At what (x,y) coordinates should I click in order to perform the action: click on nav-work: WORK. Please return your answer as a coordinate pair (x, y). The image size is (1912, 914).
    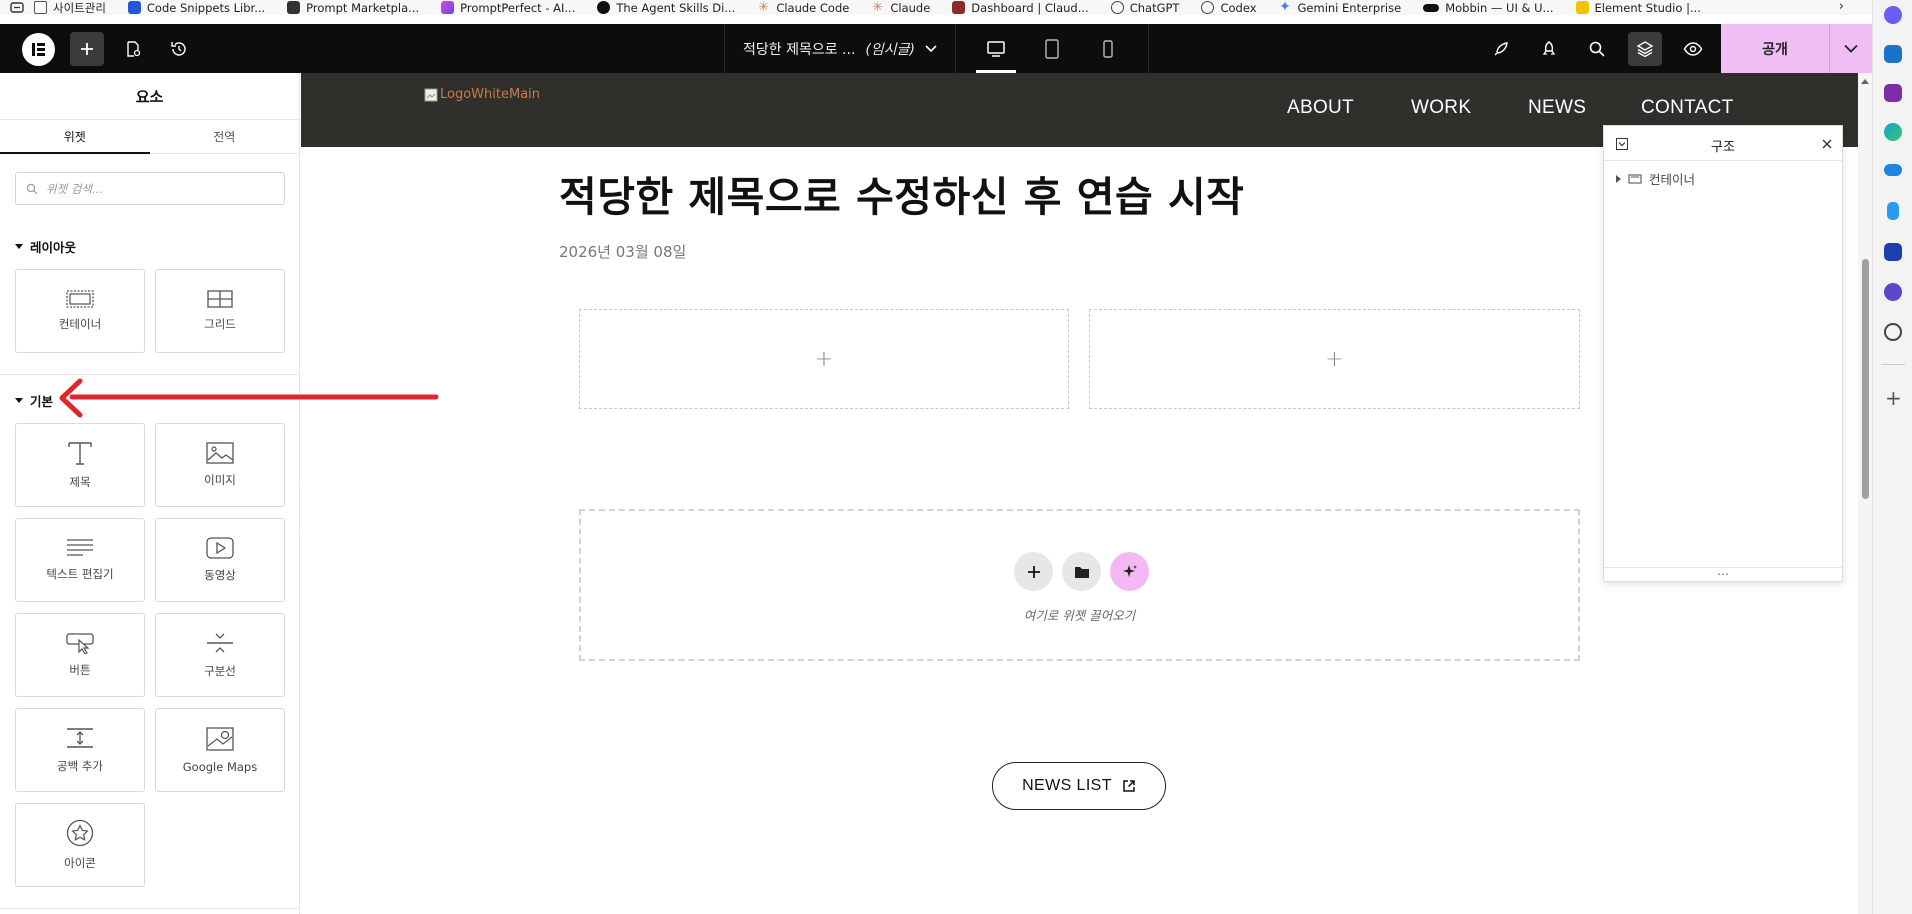
    Looking at the image, I should click on (1441, 108).